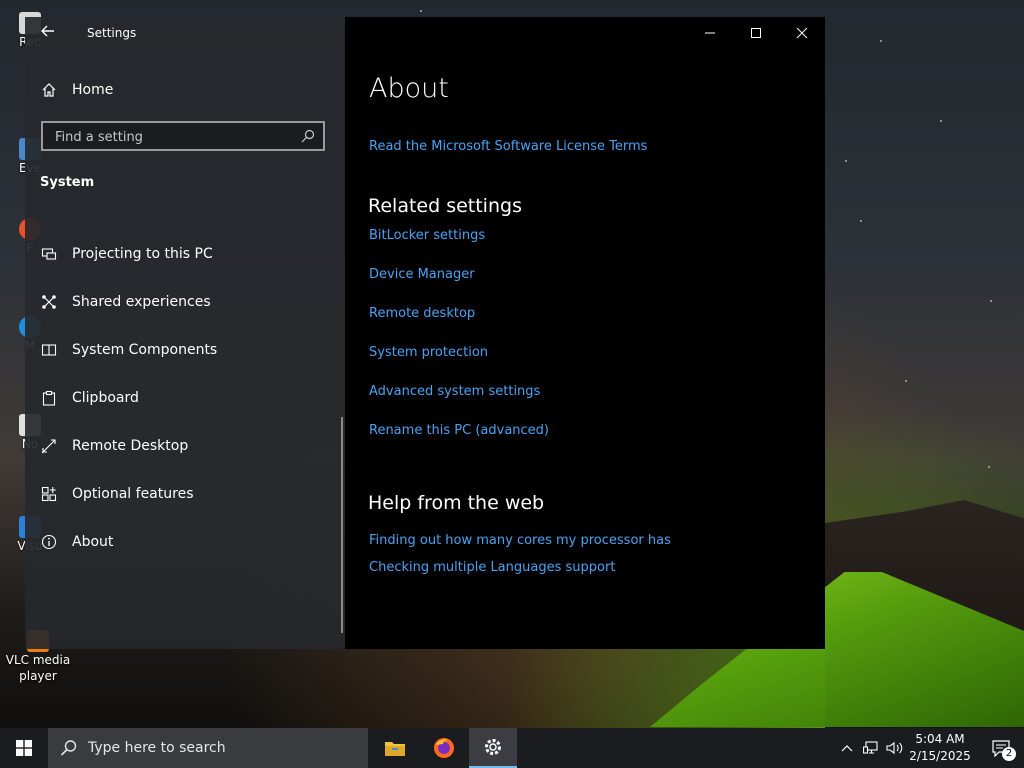 This screenshot has width=1024, height=768. What do you see at coordinates (185, 542) in the screenshot?
I see `sidebar-item-about: About` at bounding box center [185, 542].